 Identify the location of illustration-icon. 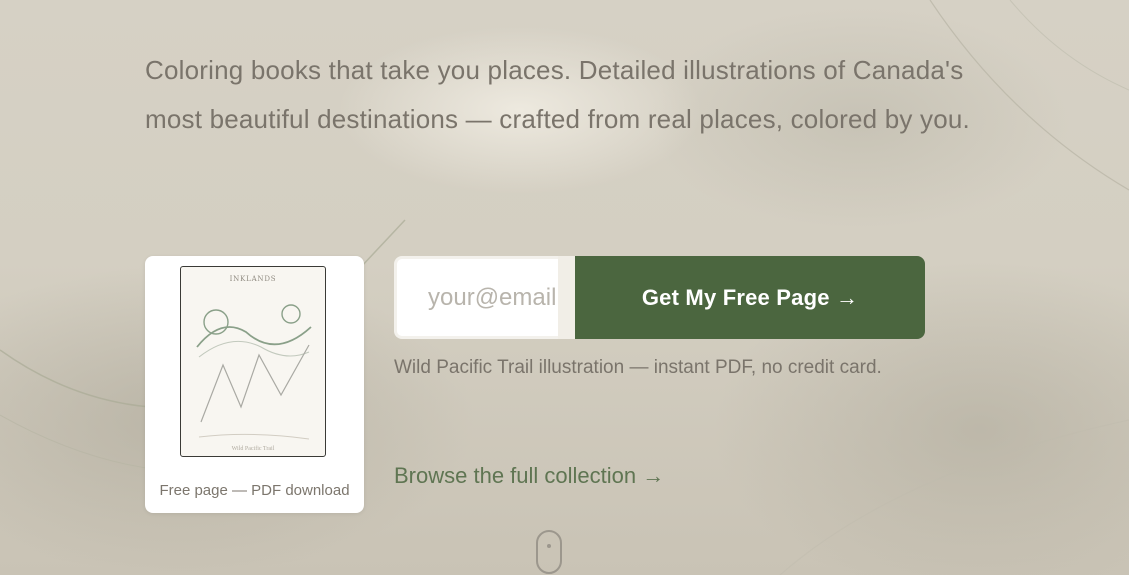
(254, 372).